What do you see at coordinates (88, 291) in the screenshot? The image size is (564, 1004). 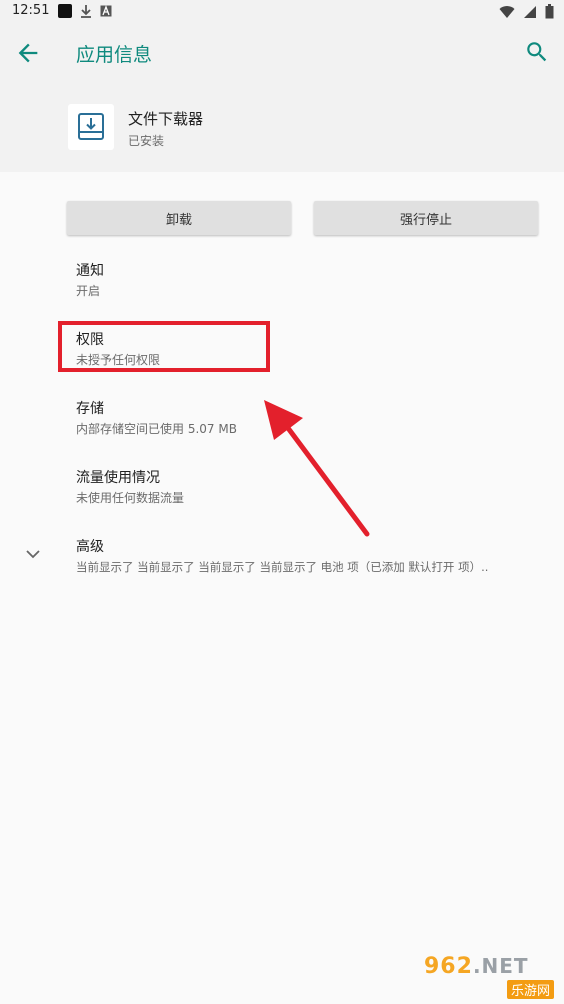 I see `item-subtitle: 开启` at bounding box center [88, 291].